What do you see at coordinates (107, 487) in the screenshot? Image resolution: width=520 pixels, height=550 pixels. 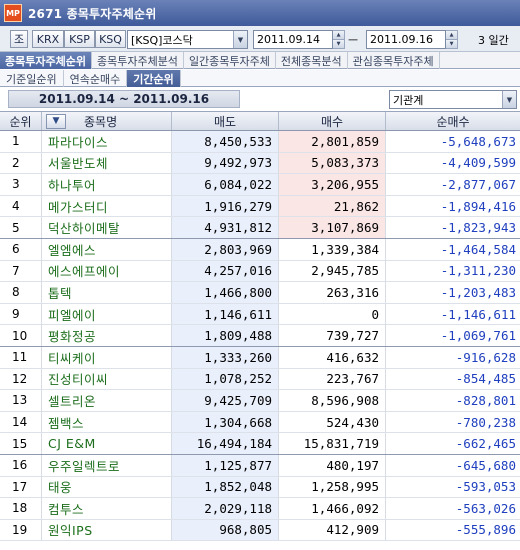 I see `stock-name-cell: 태웅` at bounding box center [107, 487].